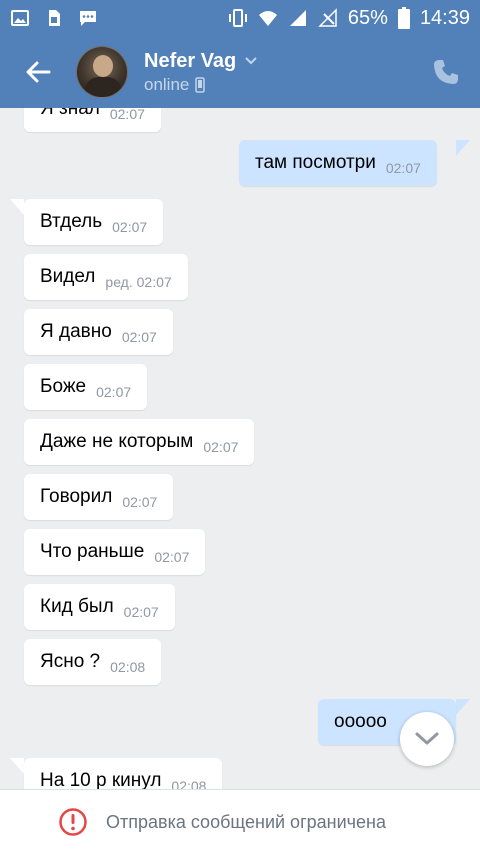 The height and width of the screenshot is (854, 480). What do you see at coordinates (403, 18) in the screenshot?
I see `battery-icon` at bounding box center [403, 18].